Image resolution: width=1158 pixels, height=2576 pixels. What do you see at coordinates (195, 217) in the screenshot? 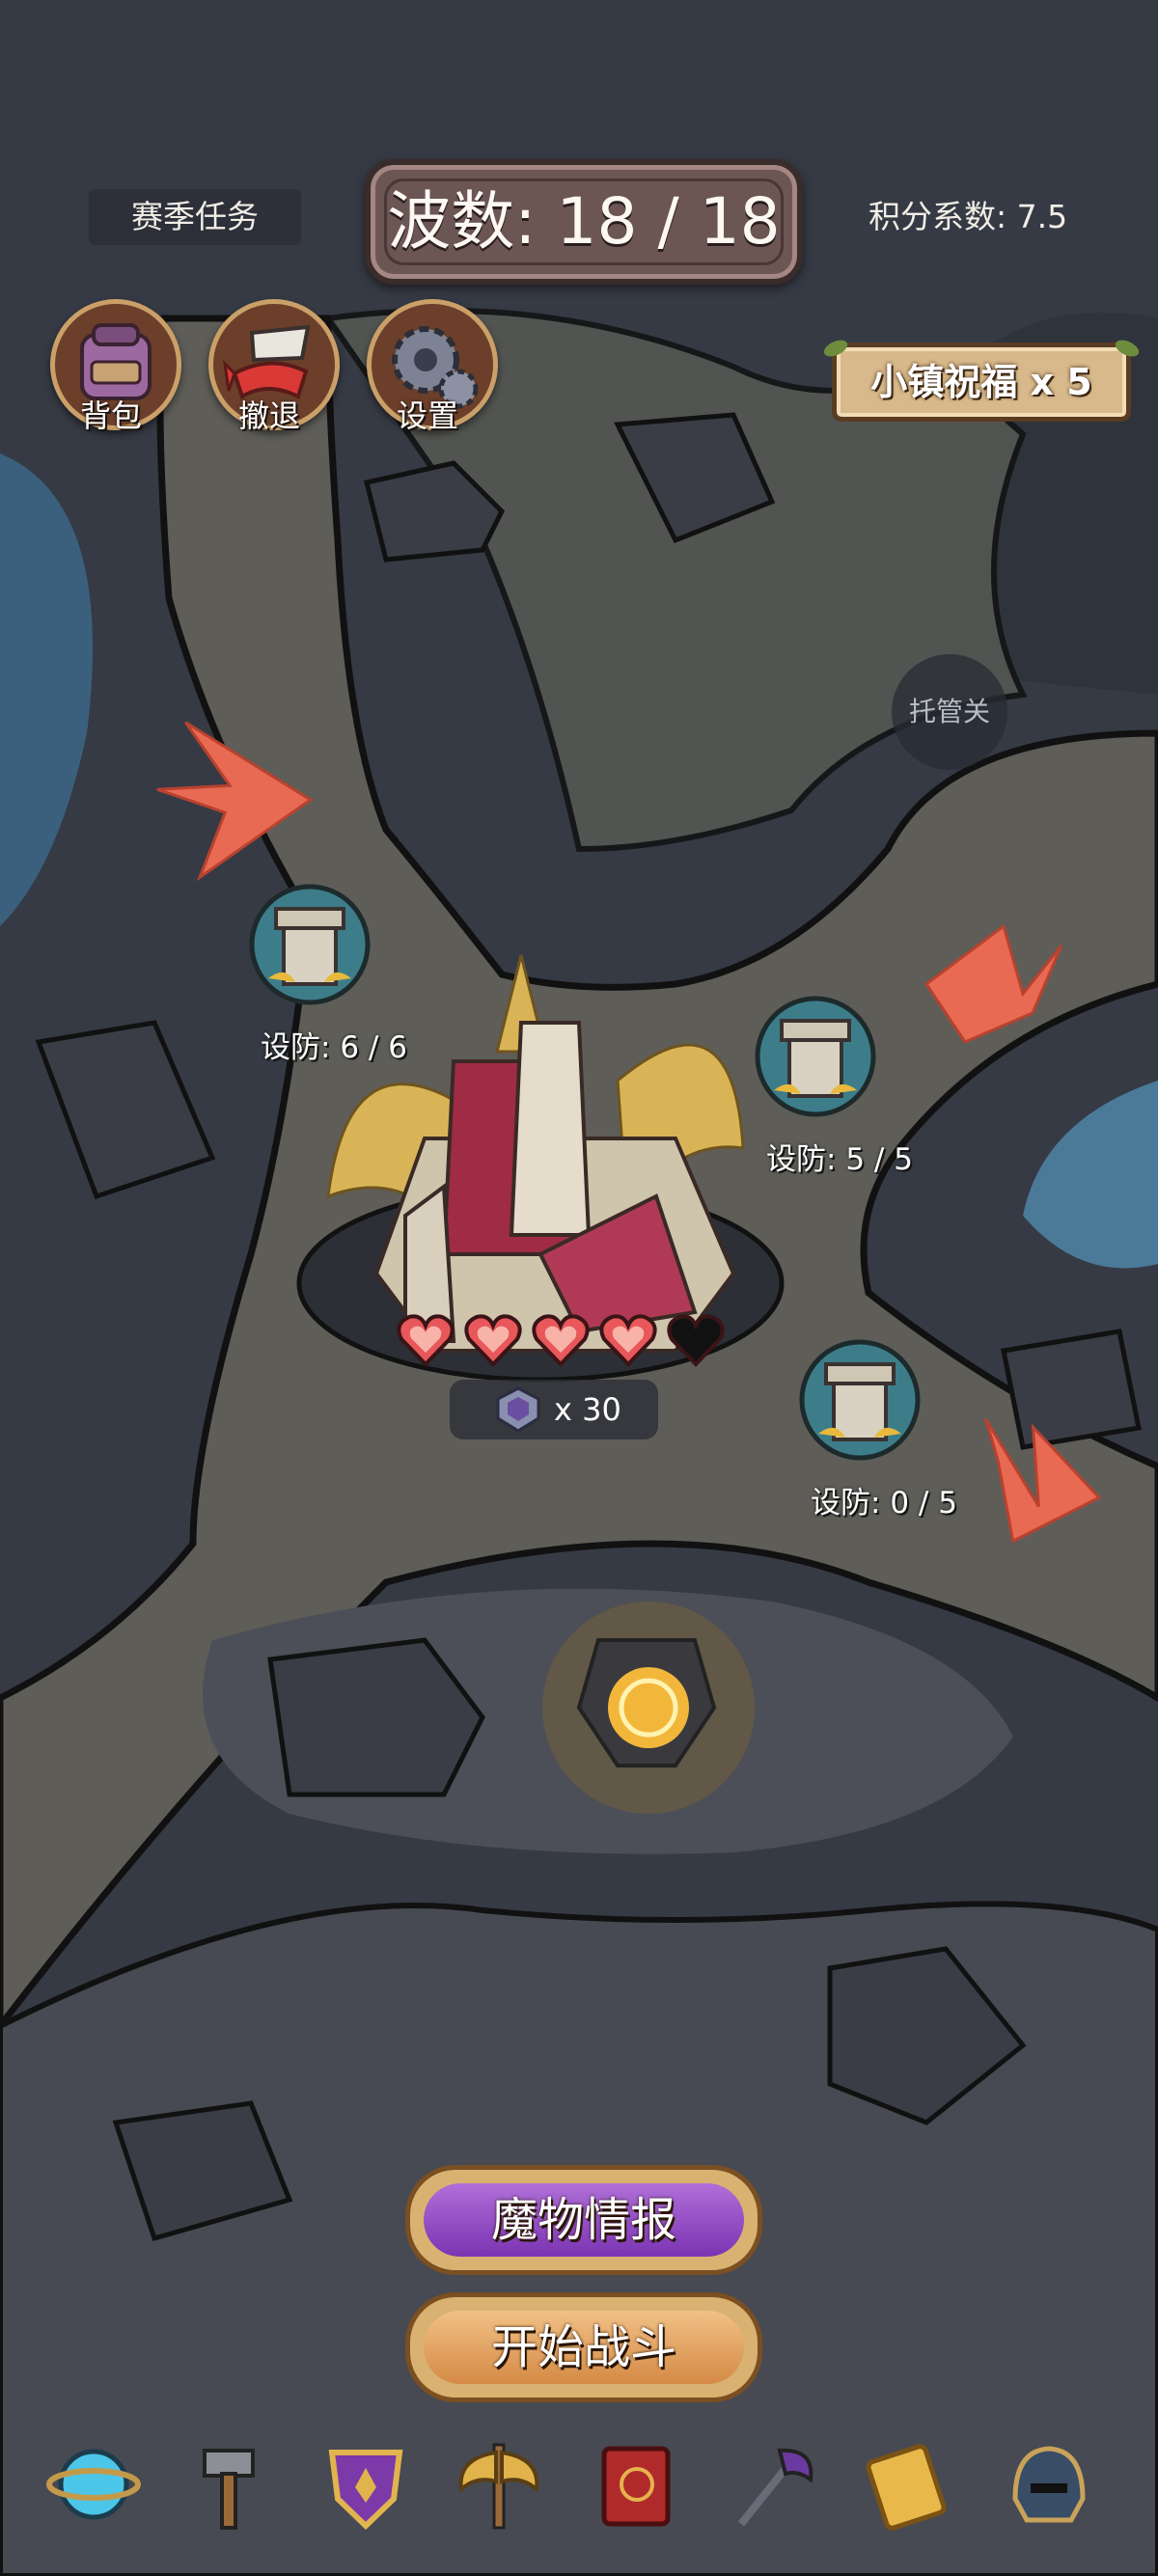
I see `season-tasks-button: 赛季任务` at bounding box center [195, 217].